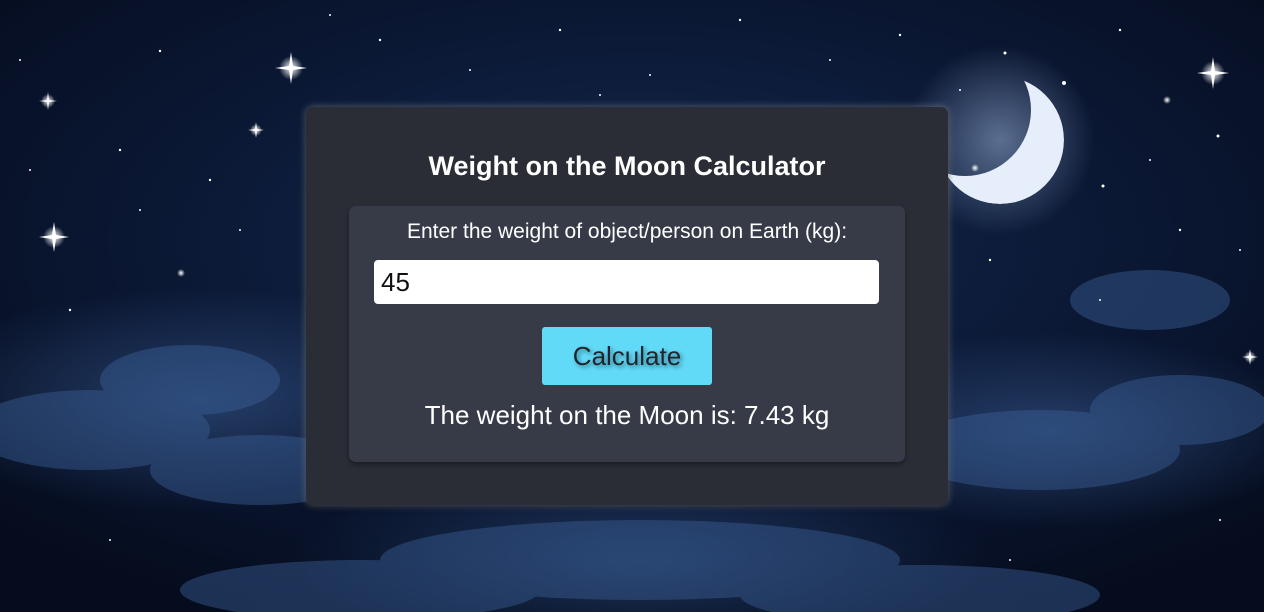 This screenshot has width=1264, height=612. What do you see at coordinates (627, 166) in the screenshot?
I see `page-title: Weight on the Moon Calculator` at bounding box center [627, 166].